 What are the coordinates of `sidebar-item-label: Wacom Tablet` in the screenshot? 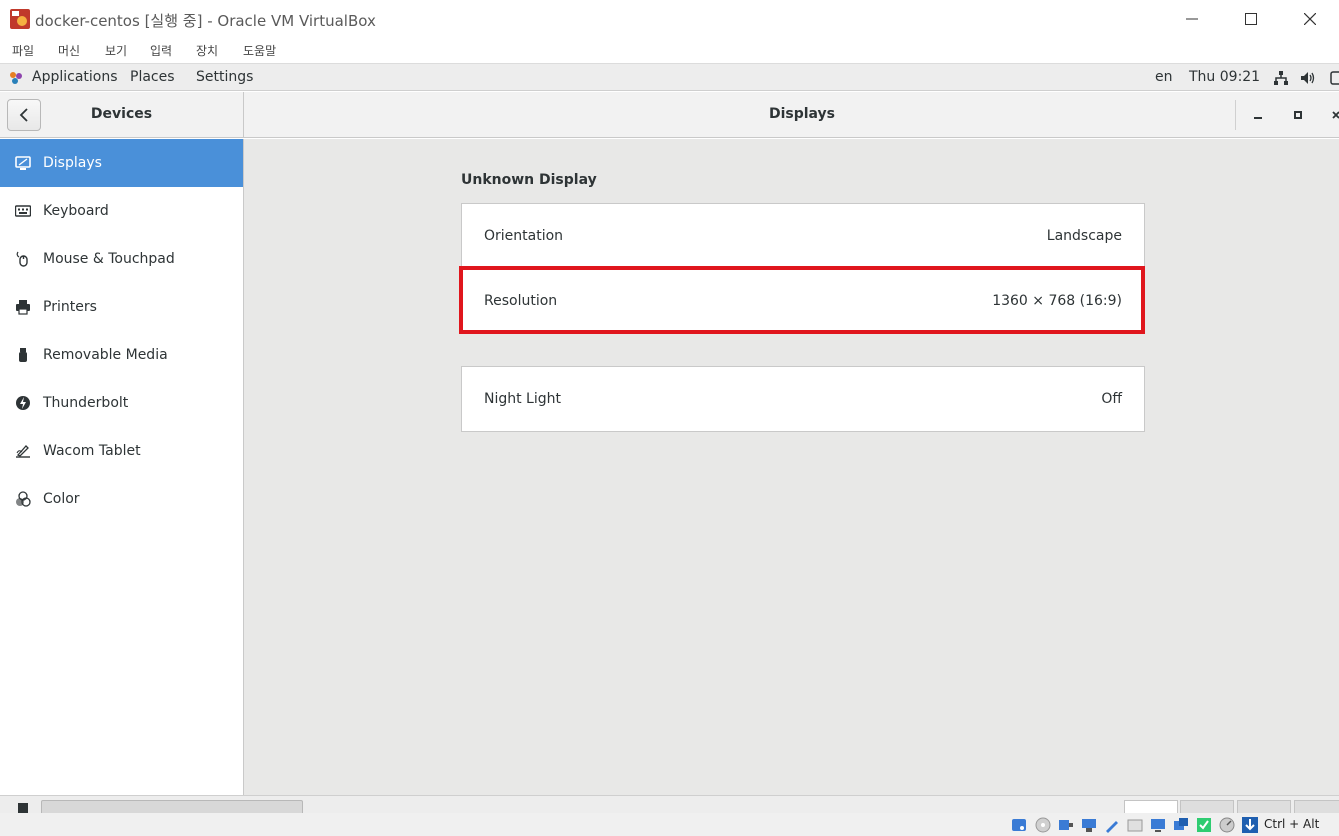 It's located at (92, 451).